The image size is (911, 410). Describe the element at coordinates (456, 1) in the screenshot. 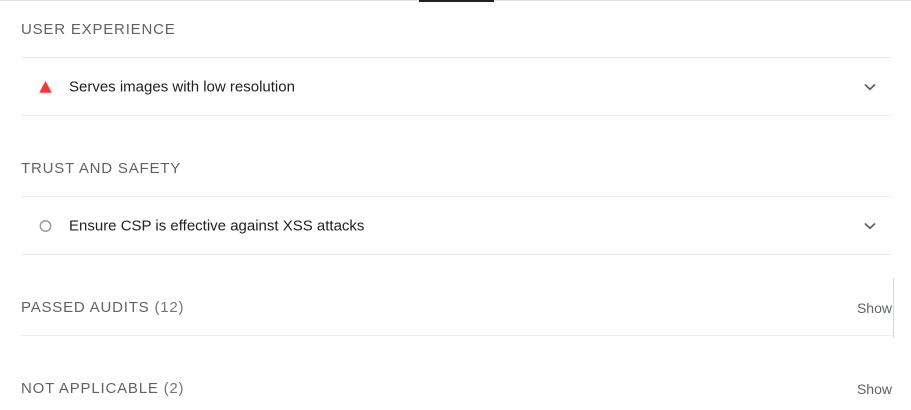

I see `active-tab-indicator` at that location.